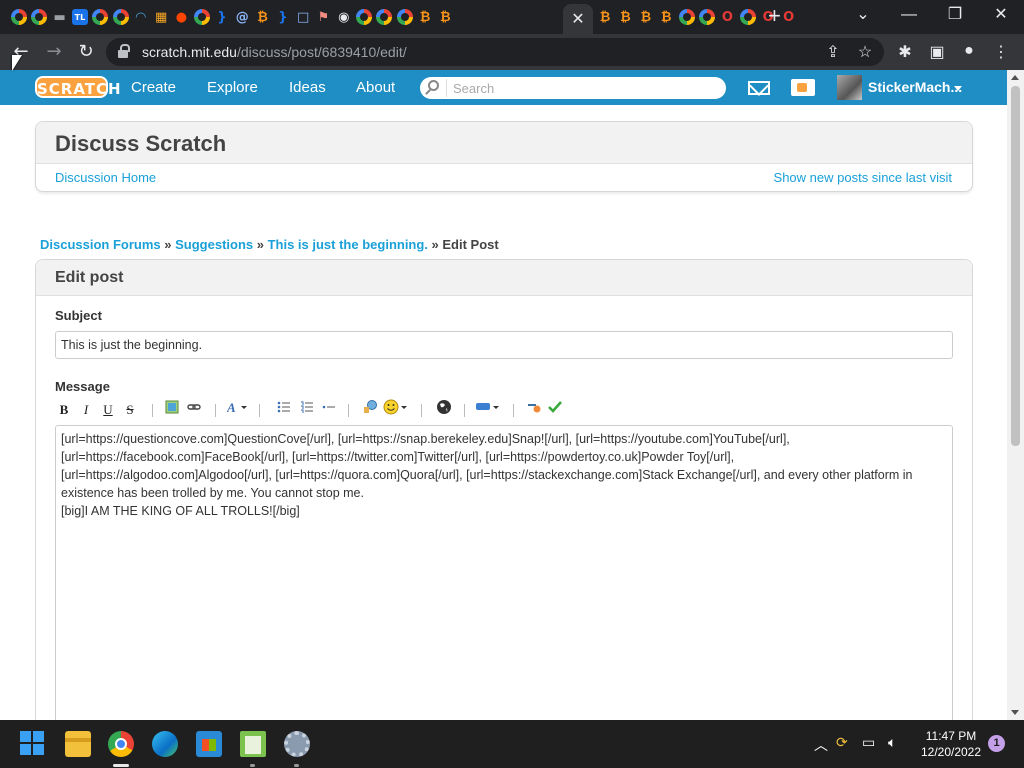 The height and width of the screenshot is (768, 1024). Describe the element at coordinates (905, 52) in the screenshot. I see `extensions-icon: ✱` at that location.